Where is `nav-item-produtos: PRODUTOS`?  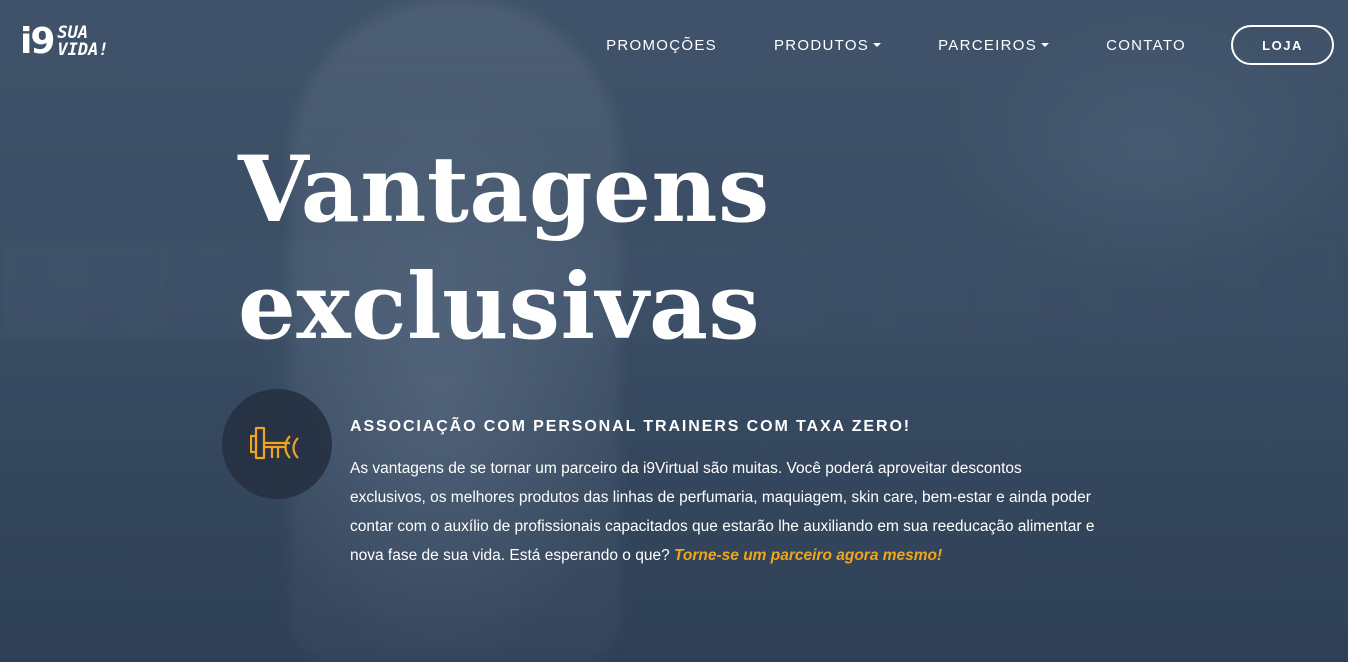
nav-item-produtos: PRODUTOS is located at coordinates (827, 45).